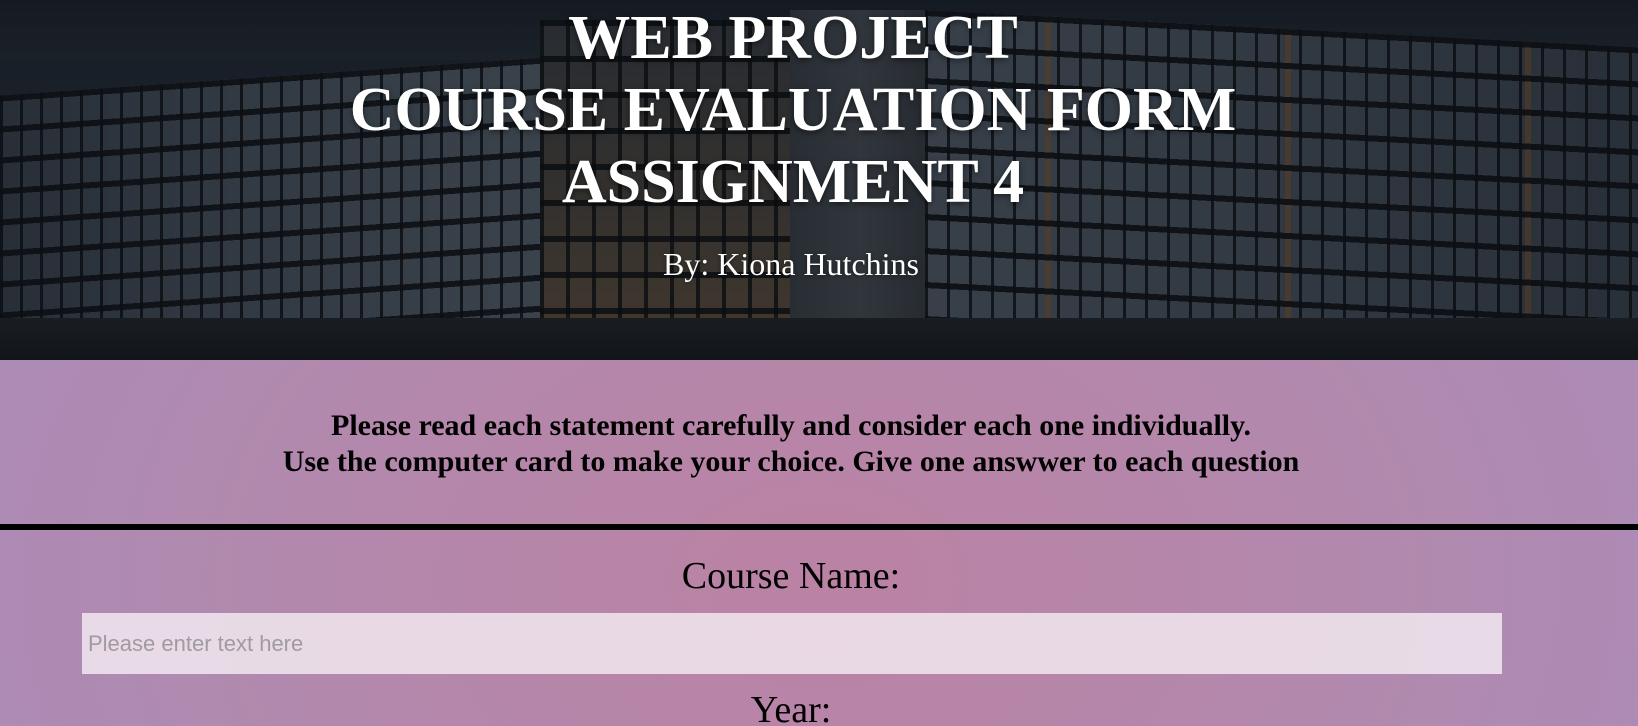  Describe the element at coordinates (819, 527) in the screenshot. I see `section-divider` at that location.